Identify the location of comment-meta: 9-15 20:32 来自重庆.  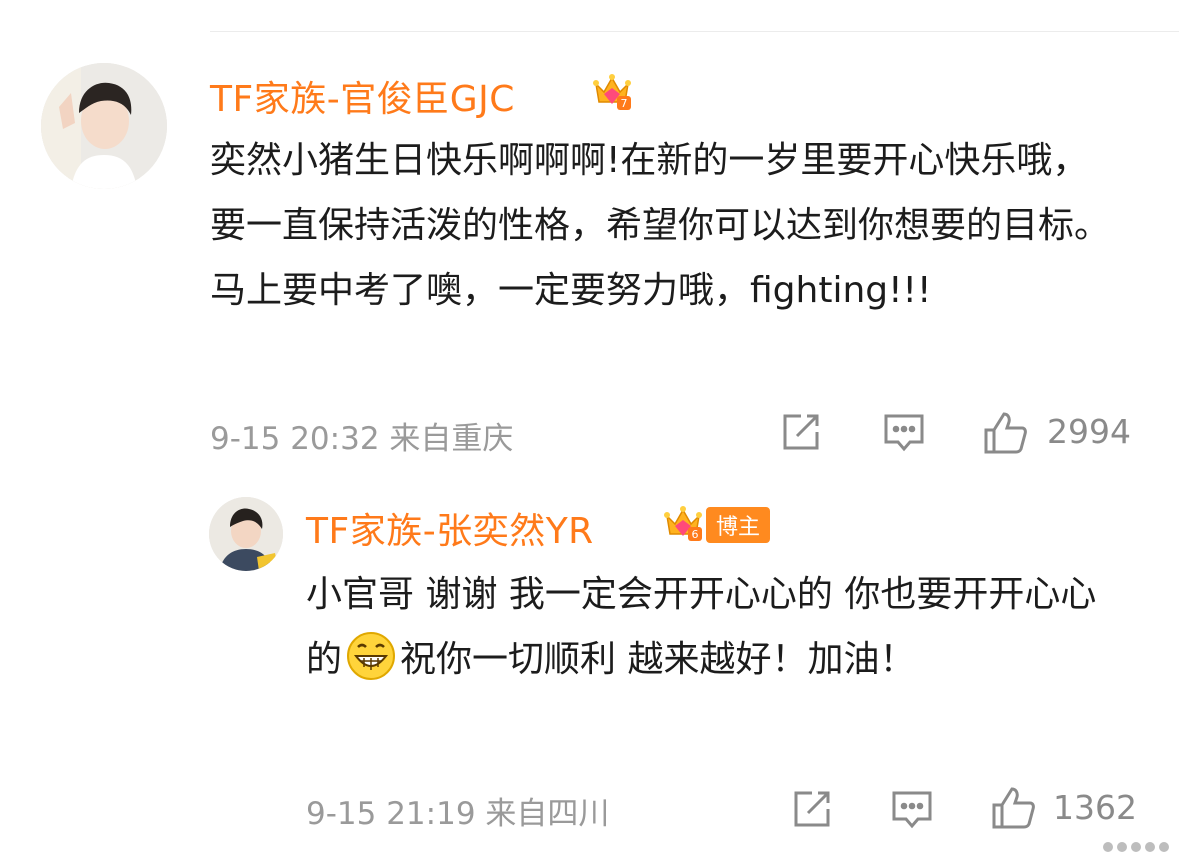
(362, 439).